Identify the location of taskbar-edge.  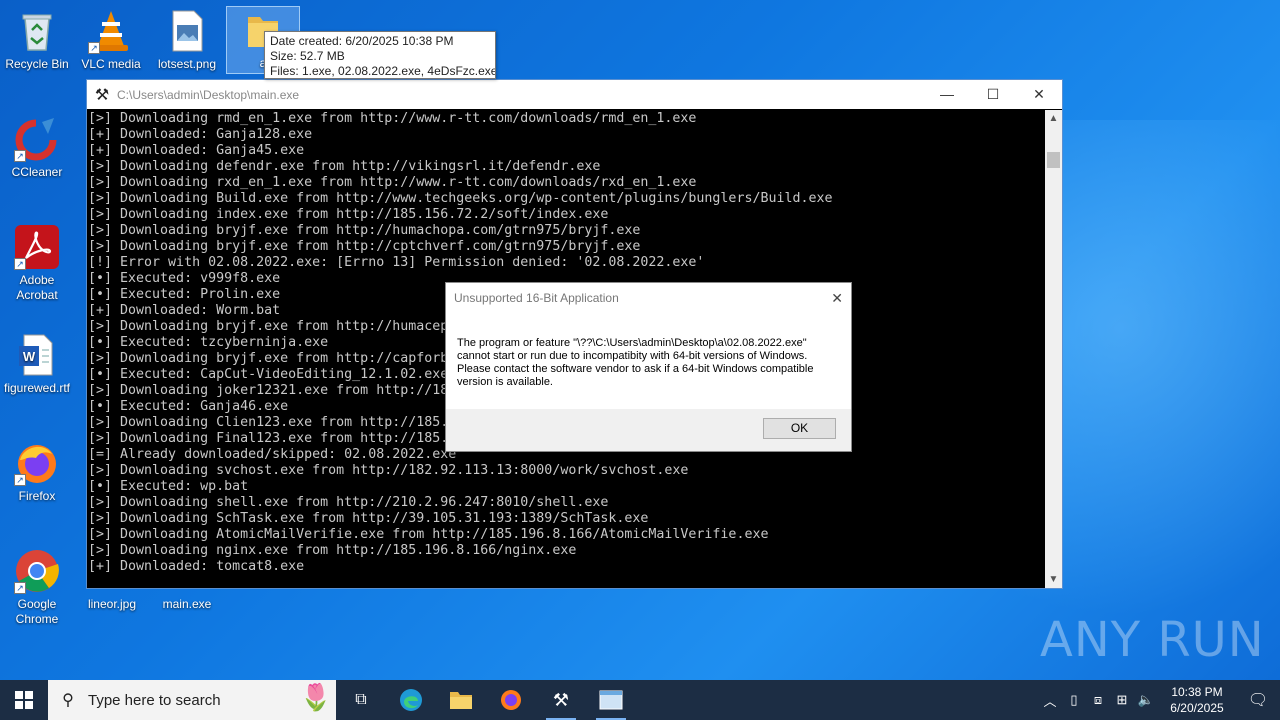
(411, 700).